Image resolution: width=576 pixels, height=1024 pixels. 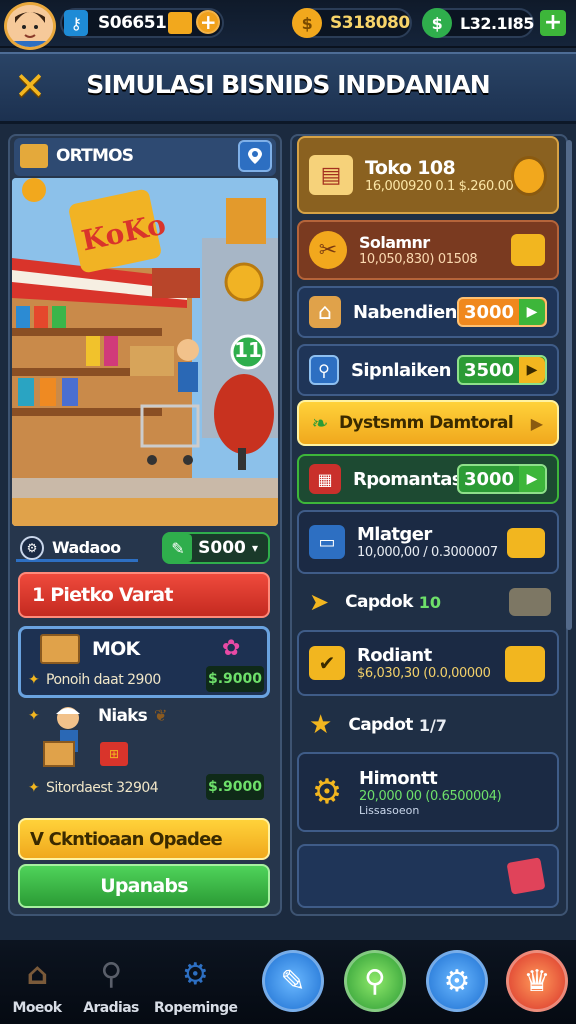 I want to click on row-nabendien: ⌂ Nabendien 3000 ▶, so click(x=428, y=312).